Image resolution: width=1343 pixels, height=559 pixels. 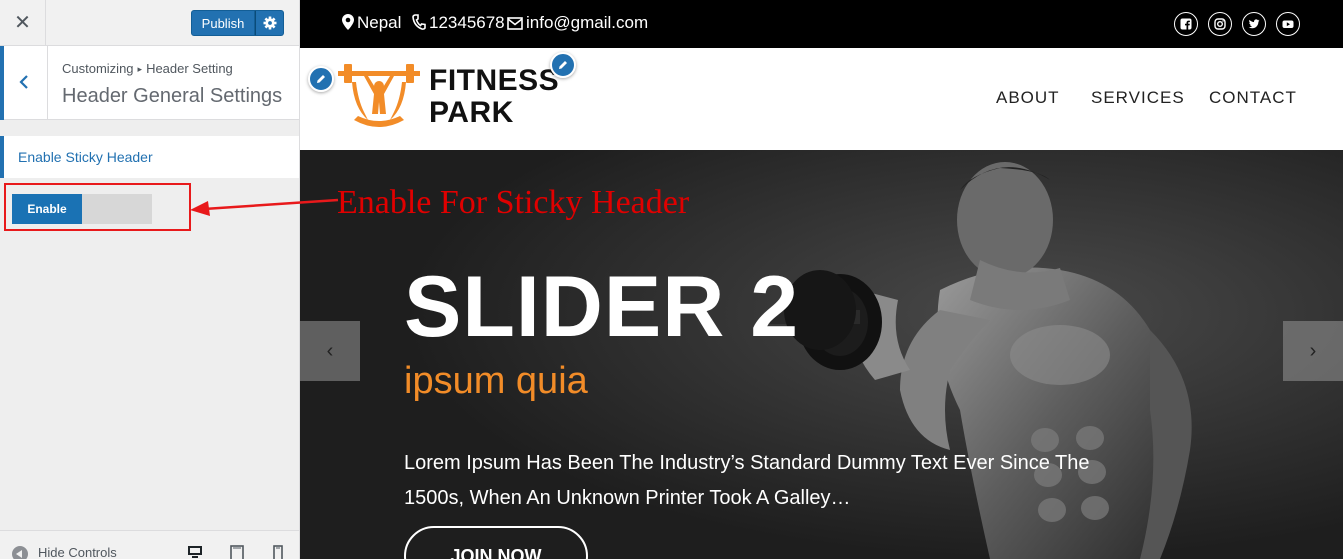 I want to click on hide-controls-button: Hide Controls, so click(x=64, y=552).